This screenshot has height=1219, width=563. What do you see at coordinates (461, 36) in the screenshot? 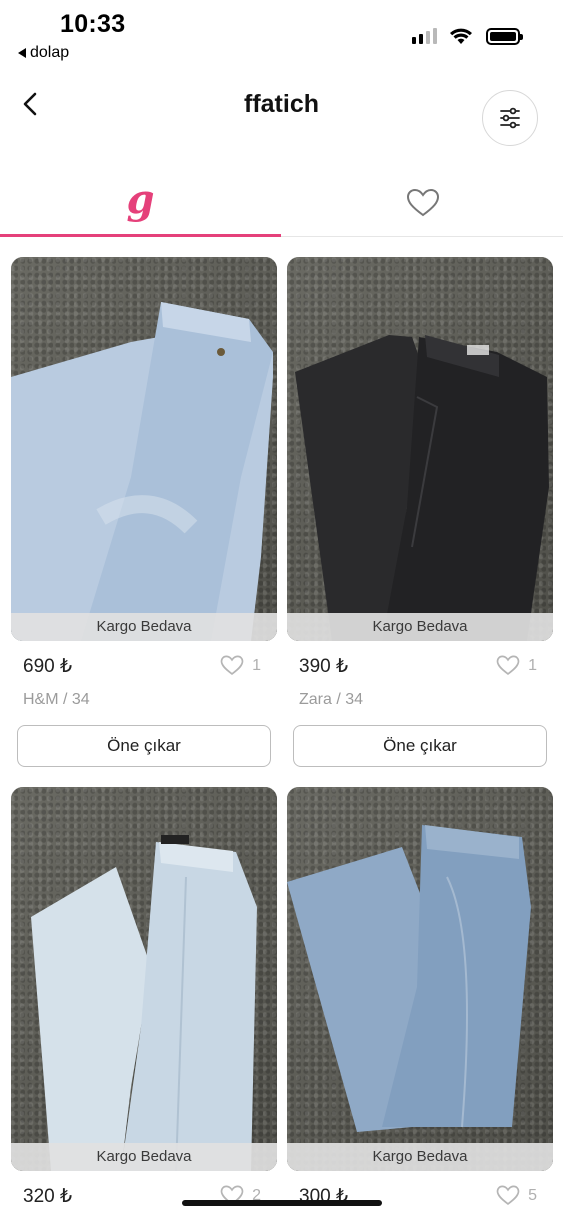
I see `wifi-icon` at bounding box center [461, 36].